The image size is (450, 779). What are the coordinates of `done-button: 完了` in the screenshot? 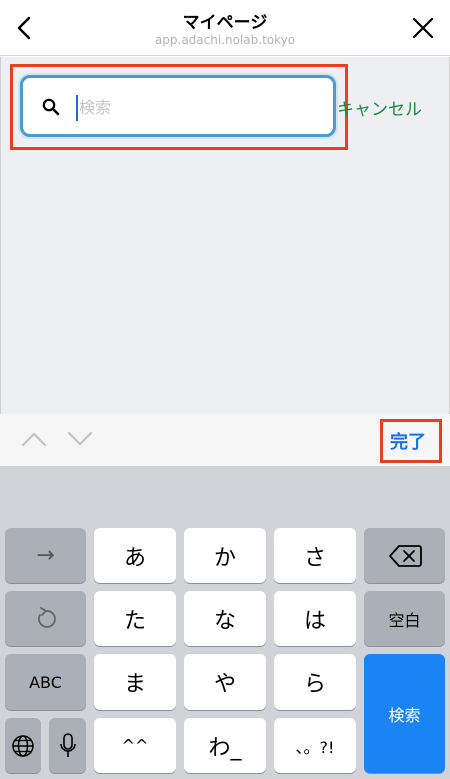 It's located at (408, 441).